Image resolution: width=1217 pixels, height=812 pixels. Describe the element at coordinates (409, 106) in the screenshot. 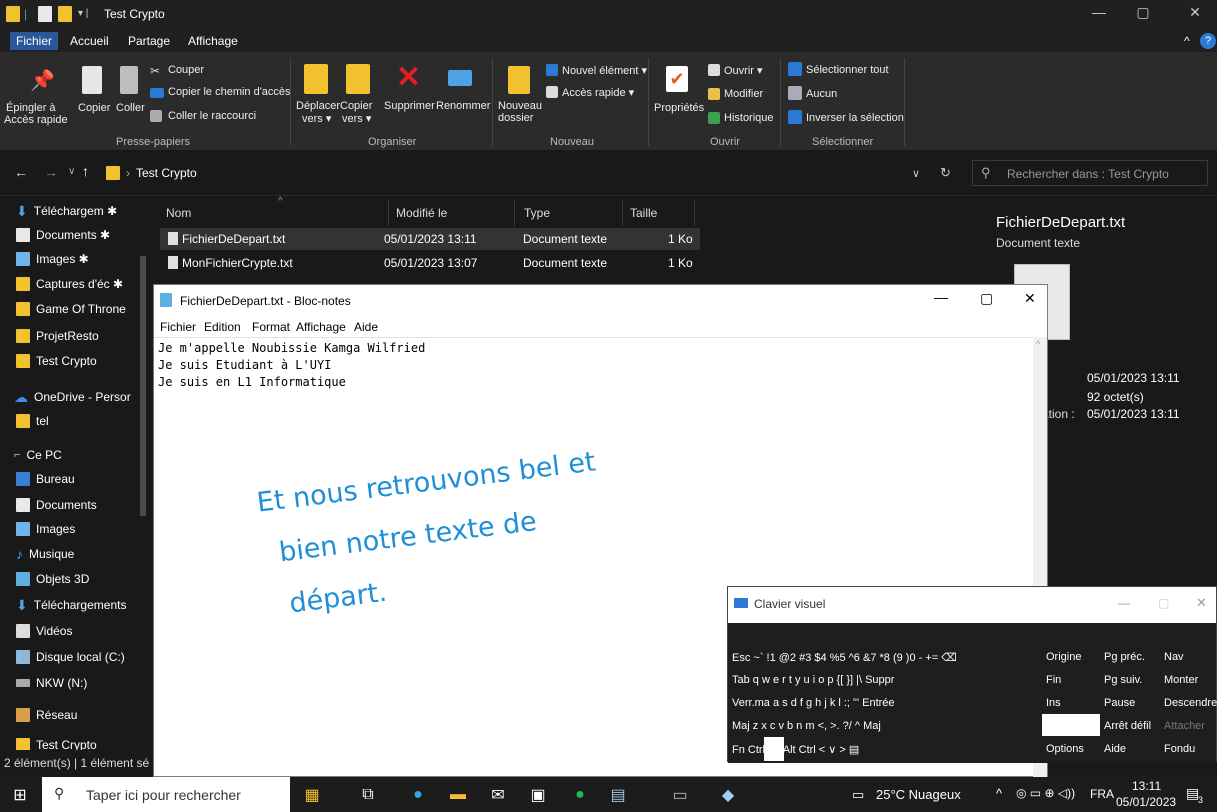

I see `delete-button: Supprimer` at that location.